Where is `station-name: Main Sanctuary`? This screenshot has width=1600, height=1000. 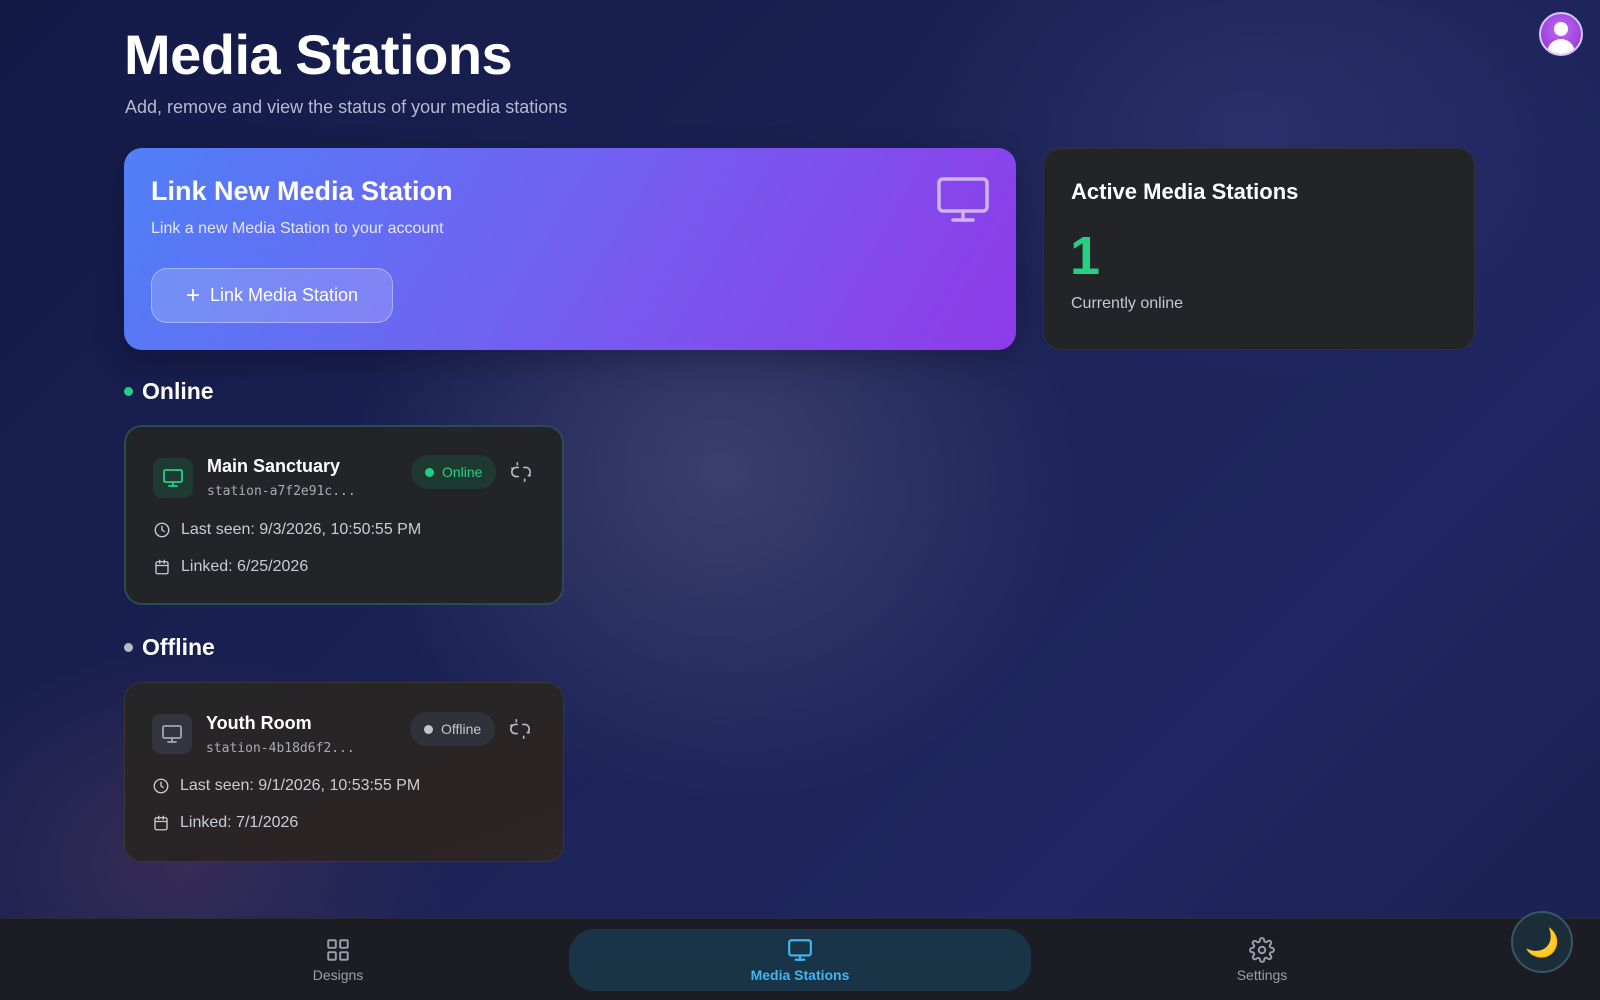
station-name: Main Sanctuary is located at coordinates (274, 466).